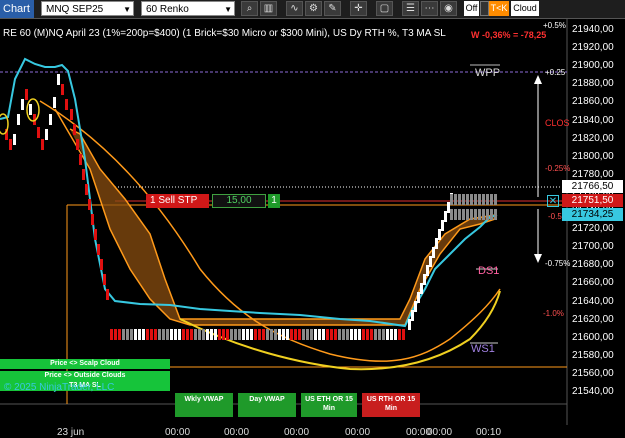  What do you see at coordinates (593, 391) in the screenshot?
I see `price-axis-tick: 21540,00` at bounding box center [593, 391].